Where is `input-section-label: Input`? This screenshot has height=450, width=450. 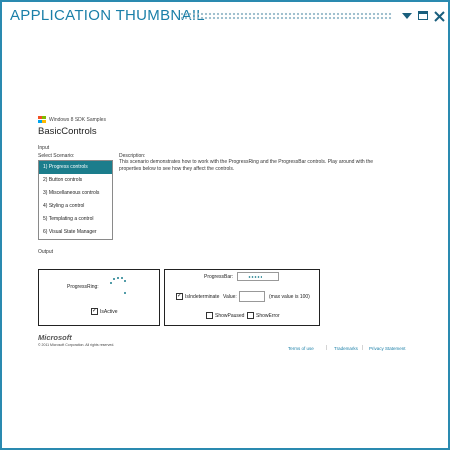
input-section-label: Input is located at coordinates (44, 148).